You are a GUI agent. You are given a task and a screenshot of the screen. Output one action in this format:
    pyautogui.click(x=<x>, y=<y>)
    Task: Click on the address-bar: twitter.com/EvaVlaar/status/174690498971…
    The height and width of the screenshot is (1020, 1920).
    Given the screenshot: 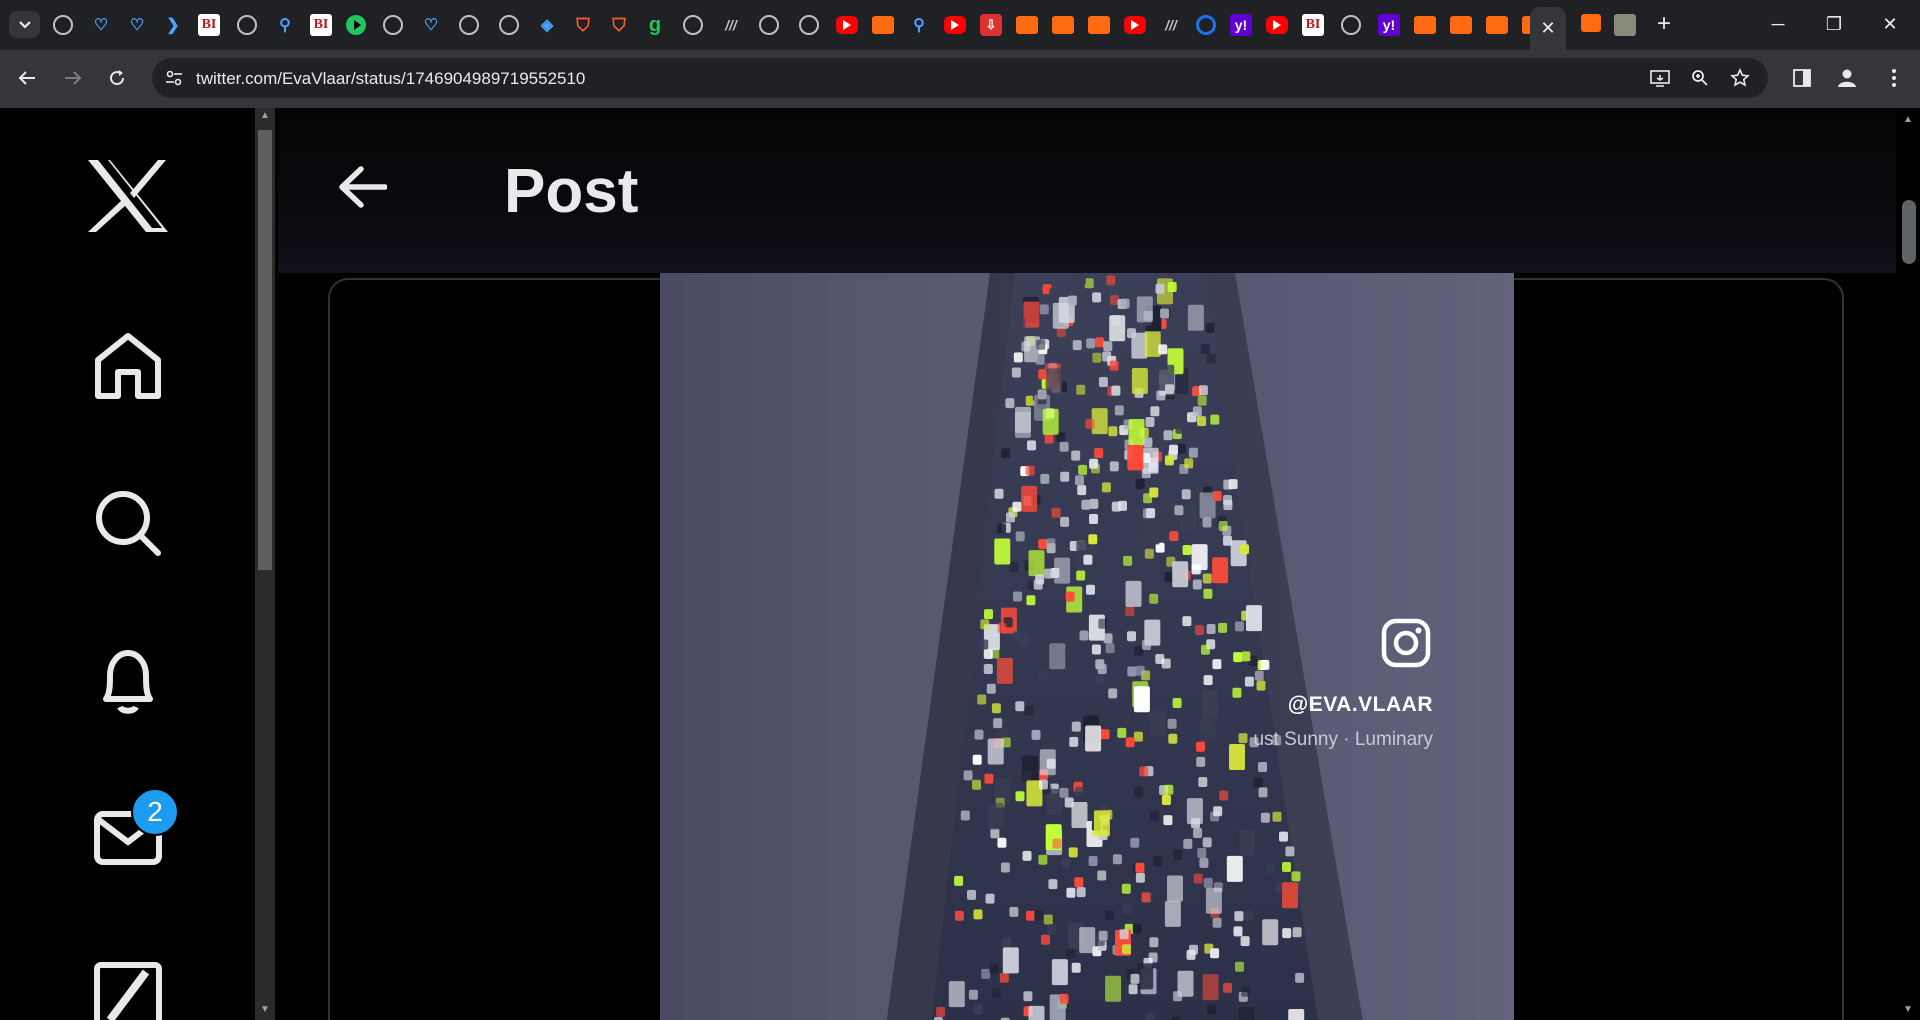 What is the action you would take?
    pyautogui.click(x=960, y=78)
    